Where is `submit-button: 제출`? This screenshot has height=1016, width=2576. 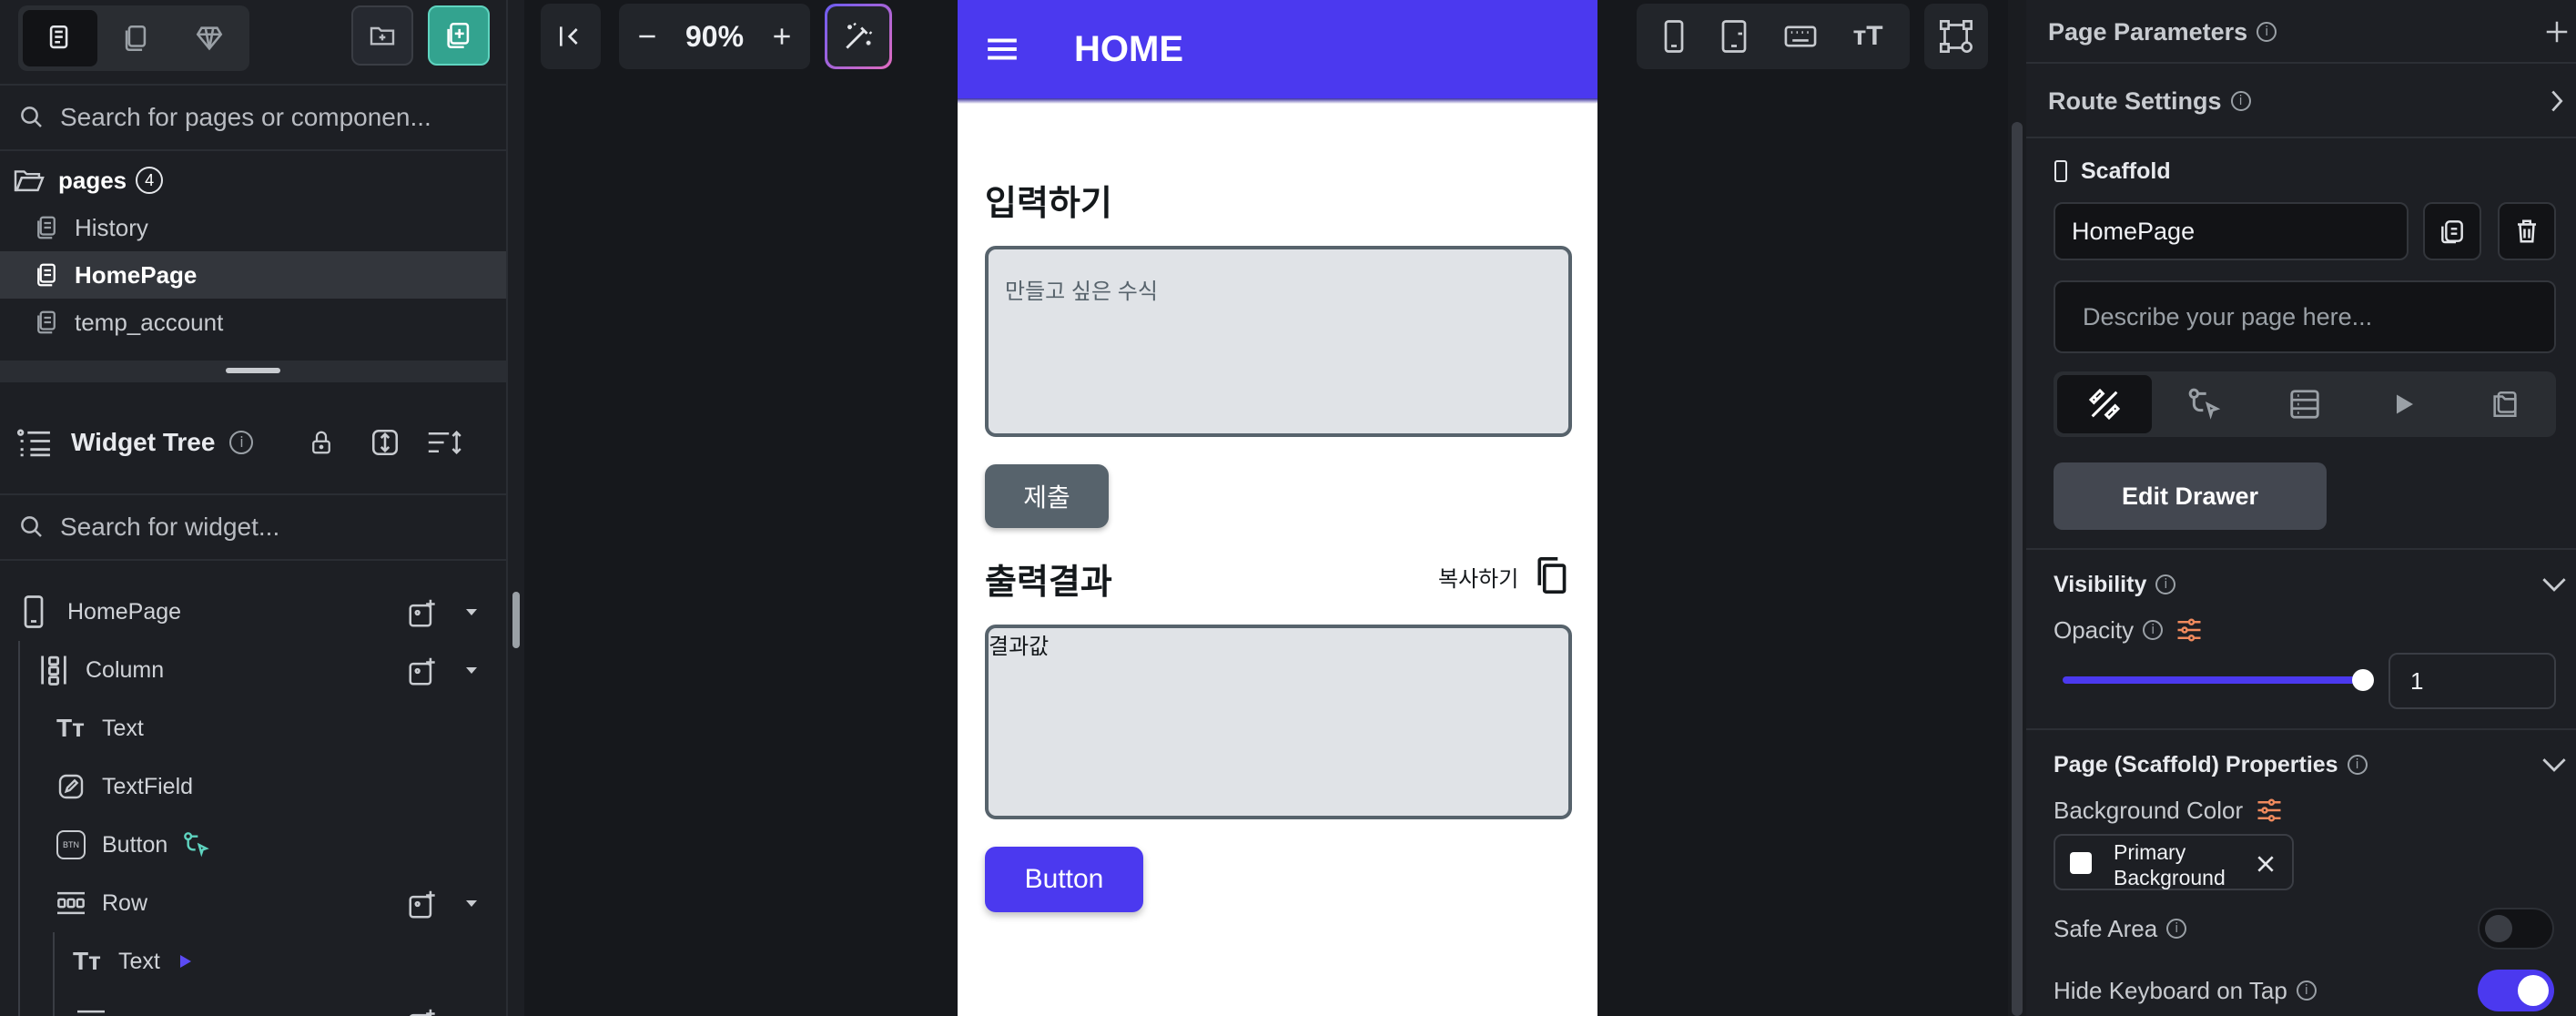 submit-button: 제출 is located at coordinates (1047, 496).